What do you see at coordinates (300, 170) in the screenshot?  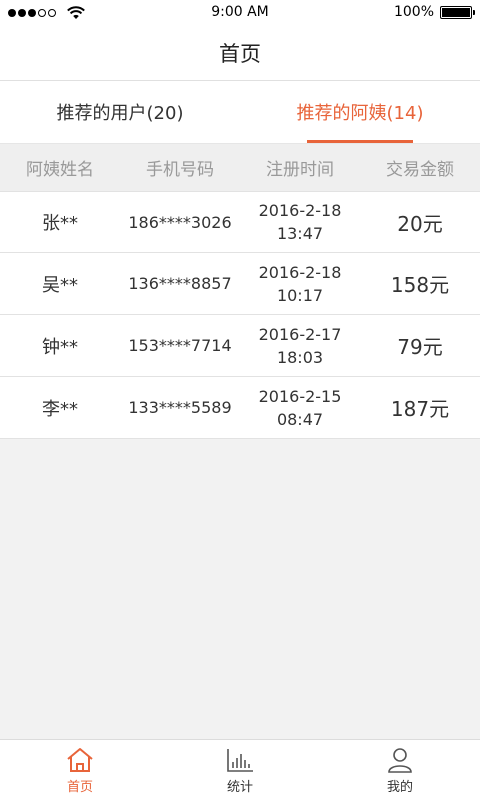 I see `column-header-register-time: 注册时间` at bounding box center [300, 170].